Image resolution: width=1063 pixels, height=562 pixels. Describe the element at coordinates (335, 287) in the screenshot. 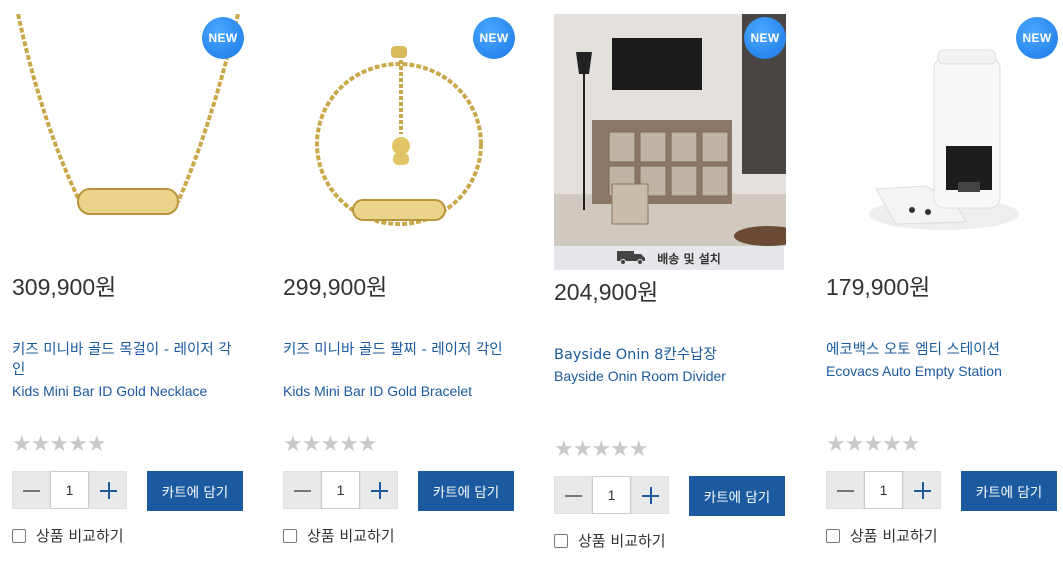

I see `product-price: 299,900원` at that location.